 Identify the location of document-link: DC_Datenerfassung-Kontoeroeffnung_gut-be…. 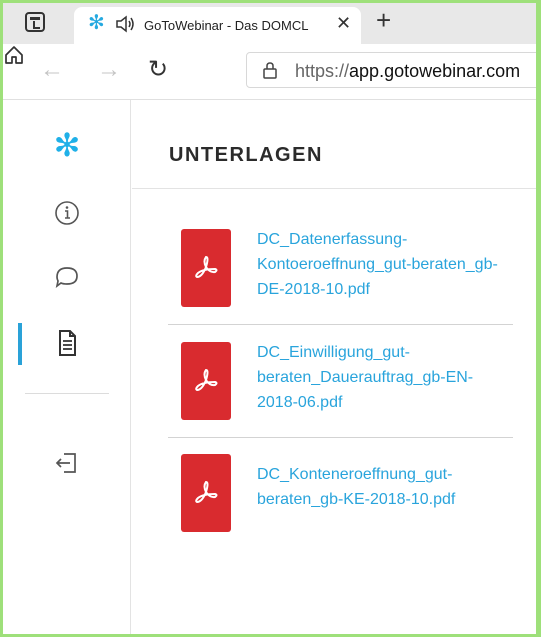
(382, 264).